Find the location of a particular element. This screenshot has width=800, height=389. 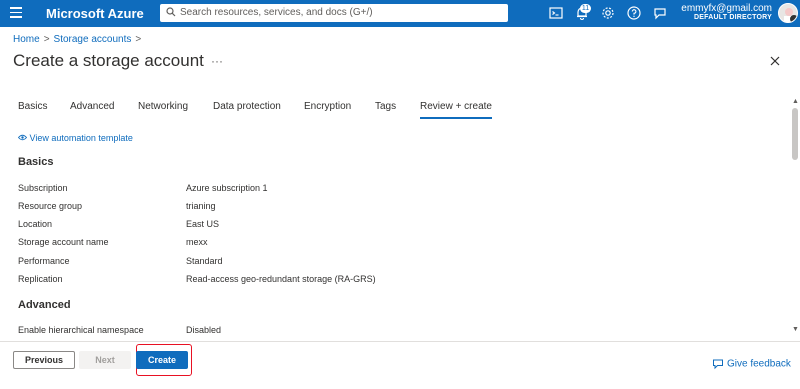

label-location: Location is located at coordinates (35, 224).